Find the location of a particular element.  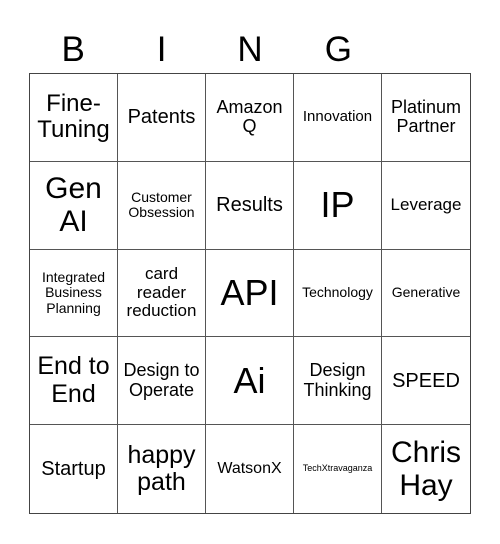

bingo-cell: End to End is located at coordinates (74, 381).